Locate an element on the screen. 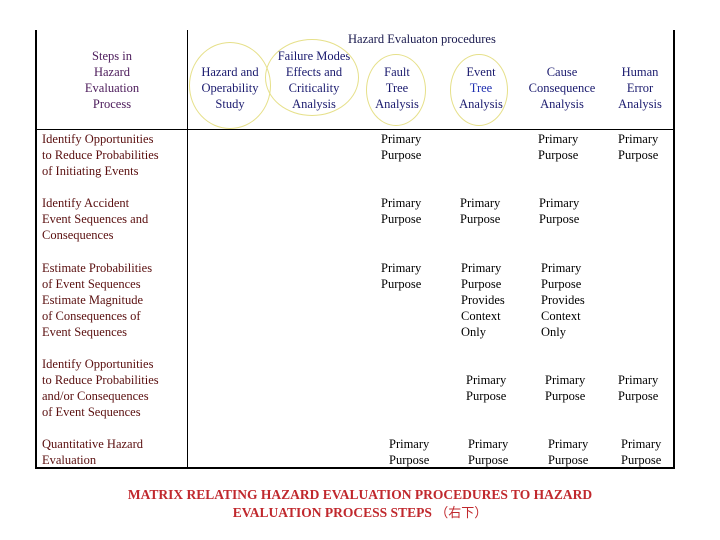  table-border-left is located at coordinates (36, 249).